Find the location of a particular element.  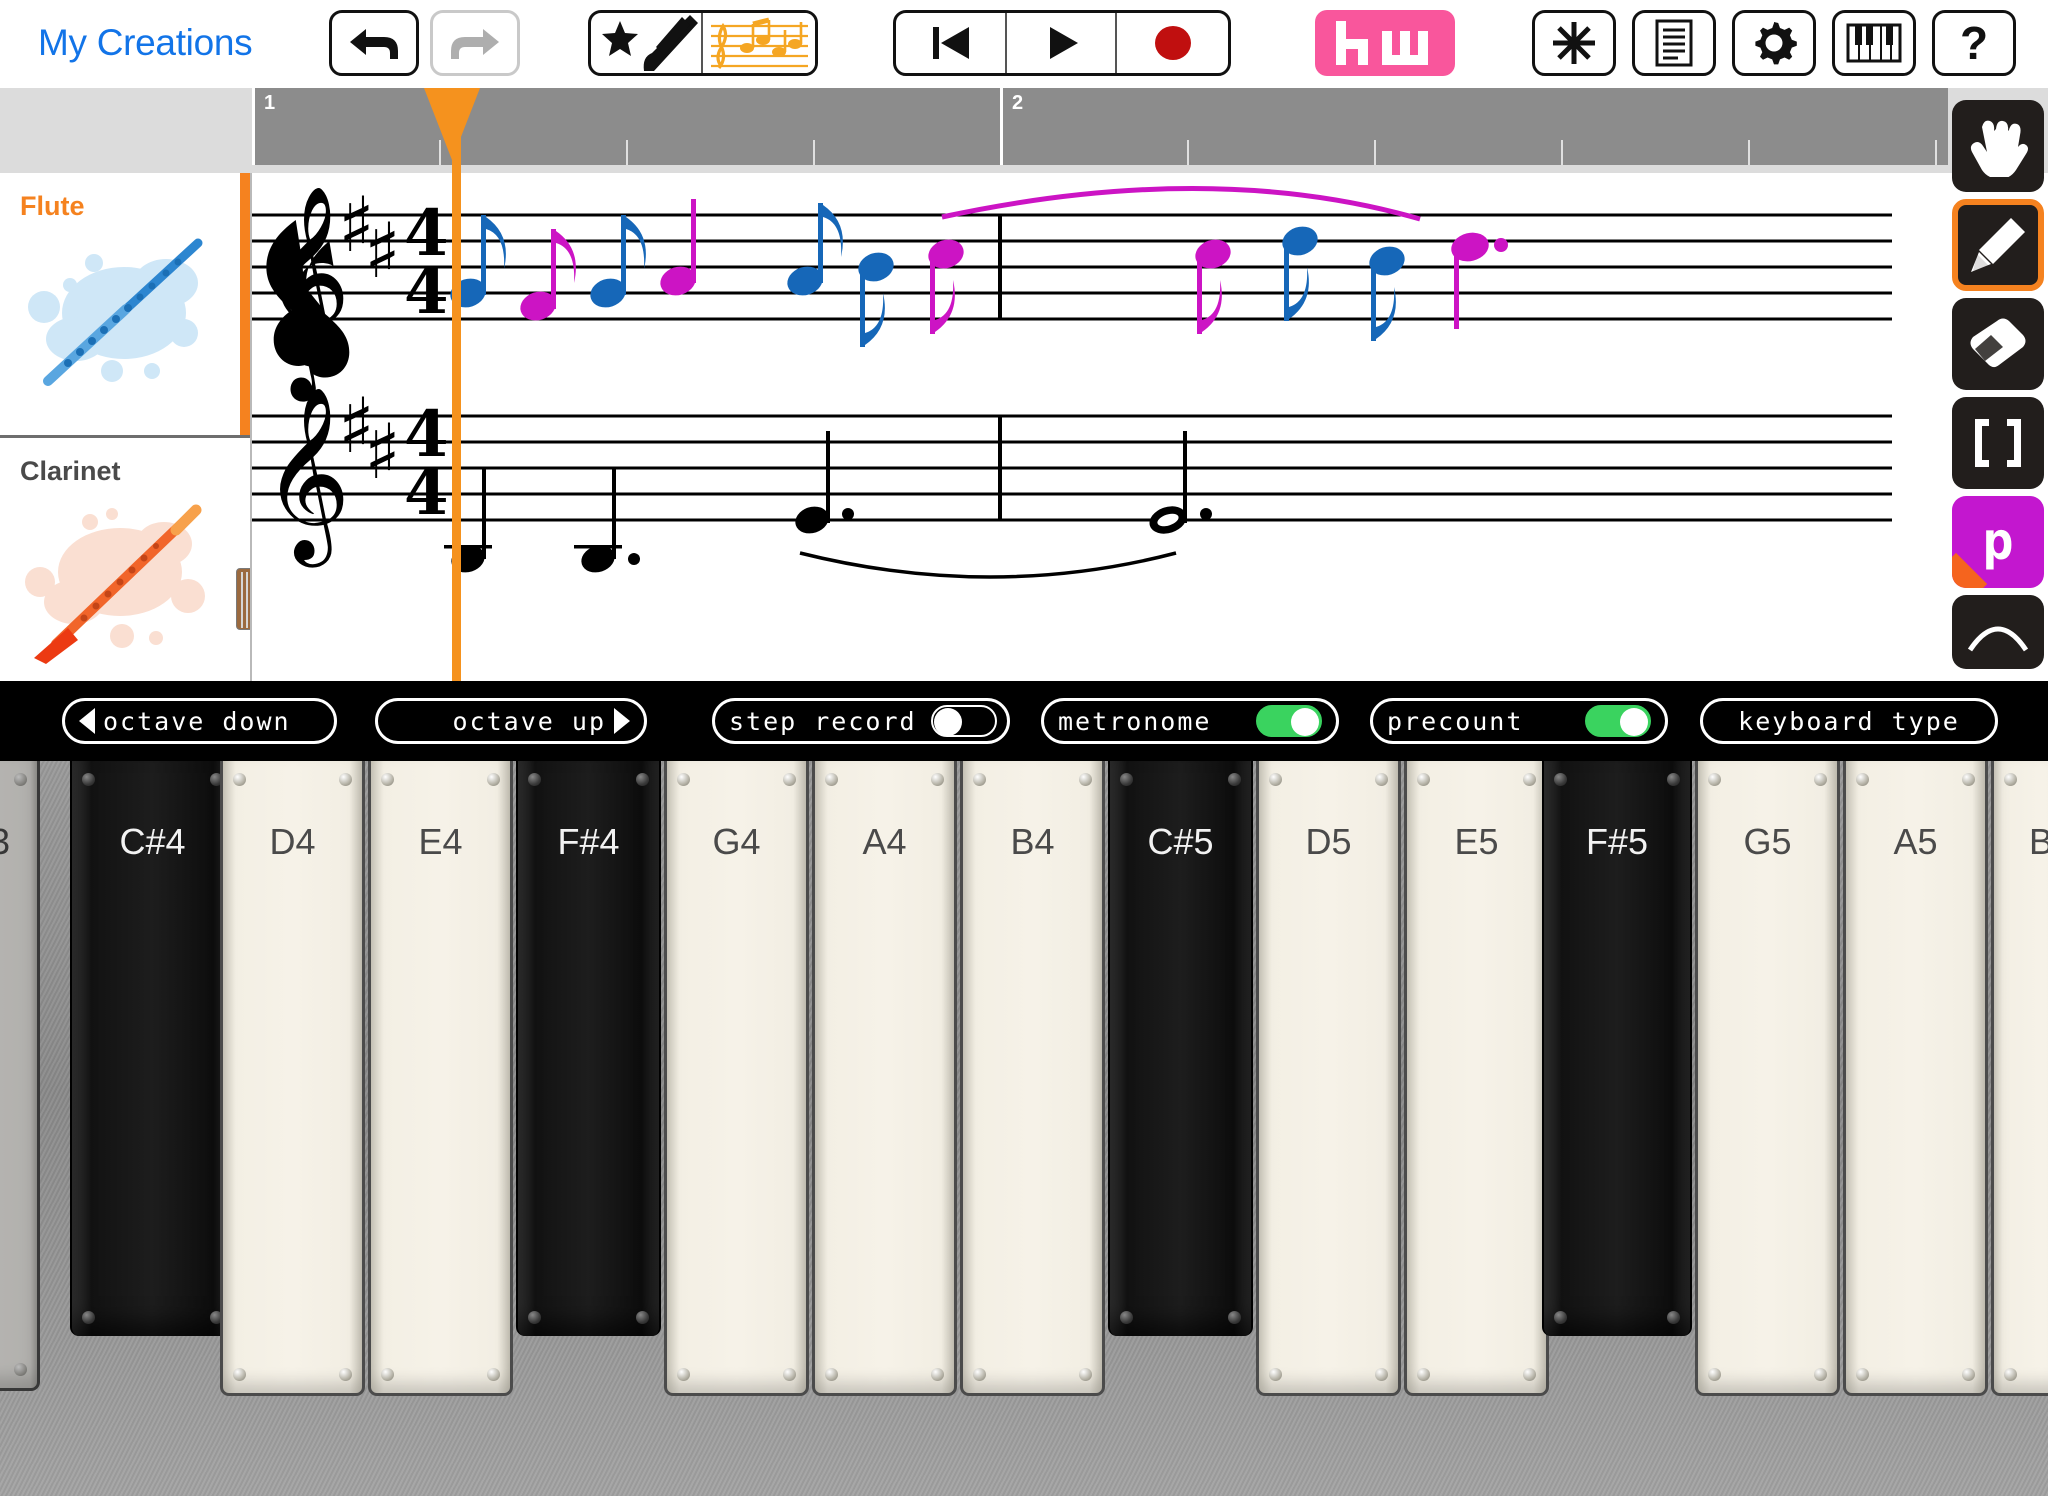

bracket-tool is located at coordinates (1998, 443).